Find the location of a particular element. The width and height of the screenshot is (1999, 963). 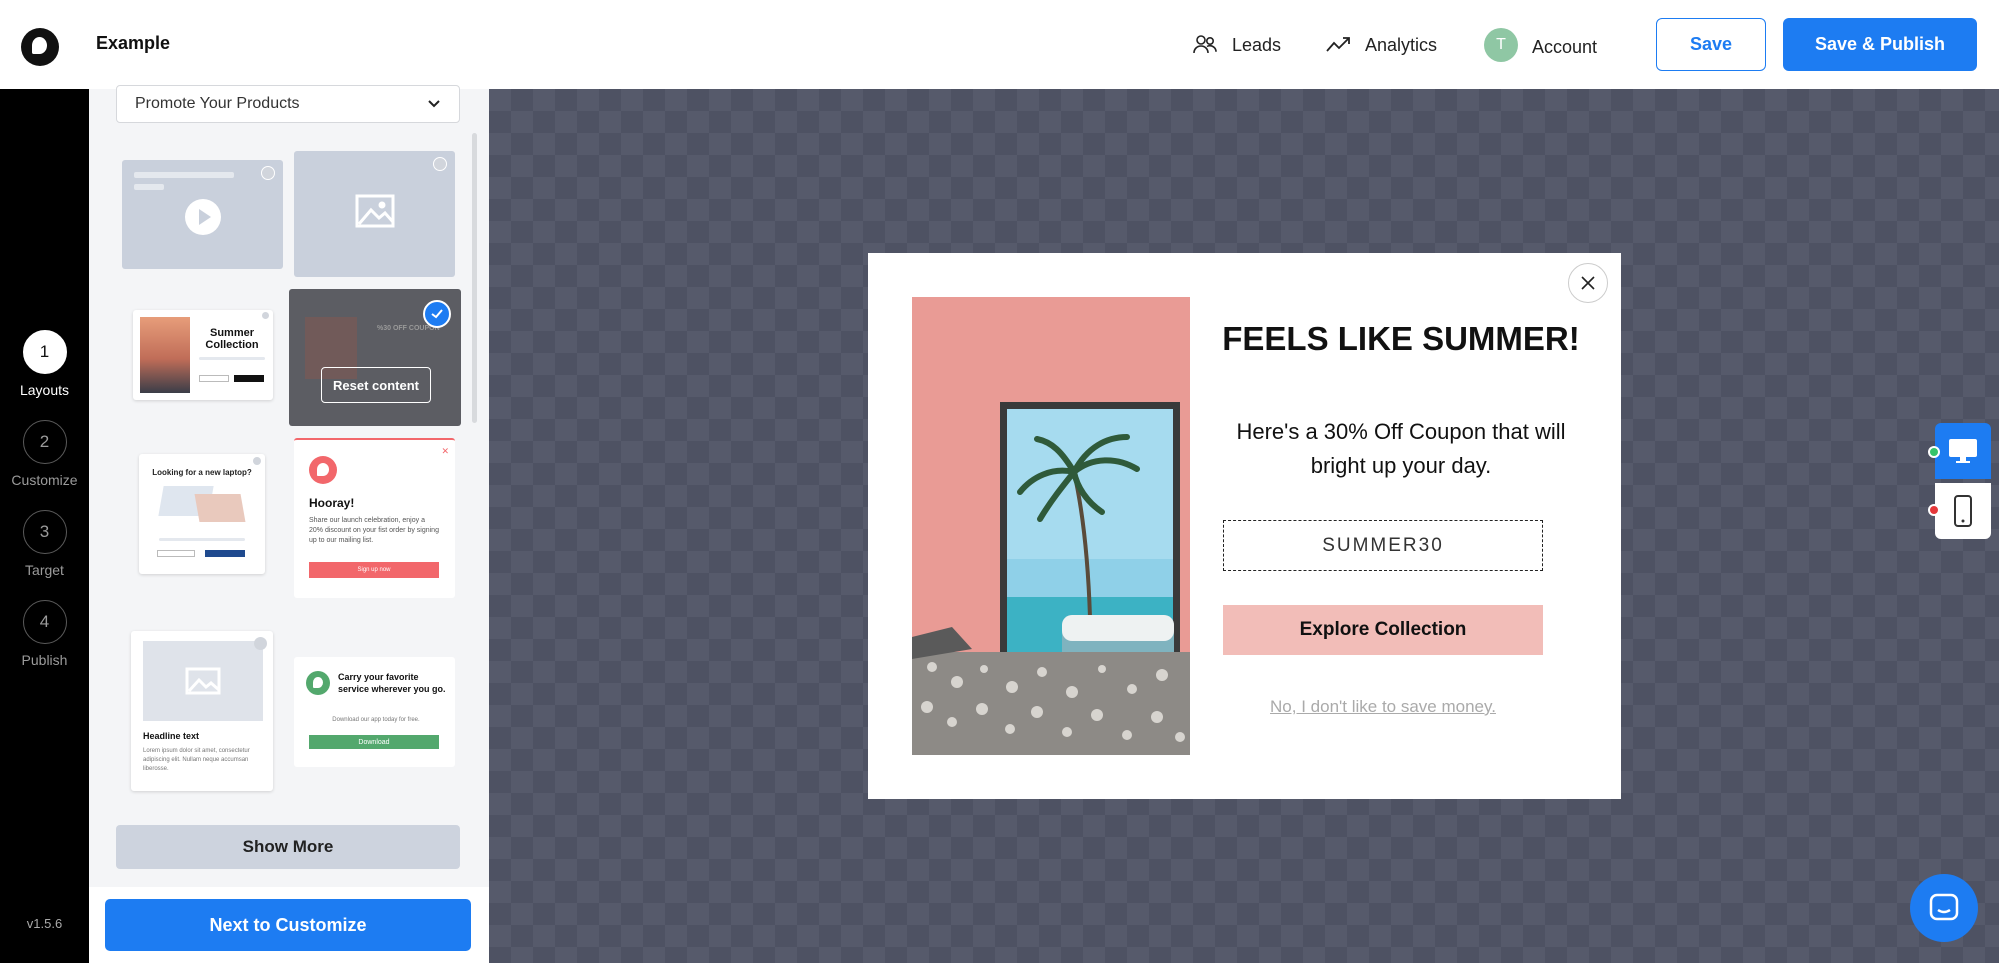

step-target: 3 Target is located at coordinates (44, 544).